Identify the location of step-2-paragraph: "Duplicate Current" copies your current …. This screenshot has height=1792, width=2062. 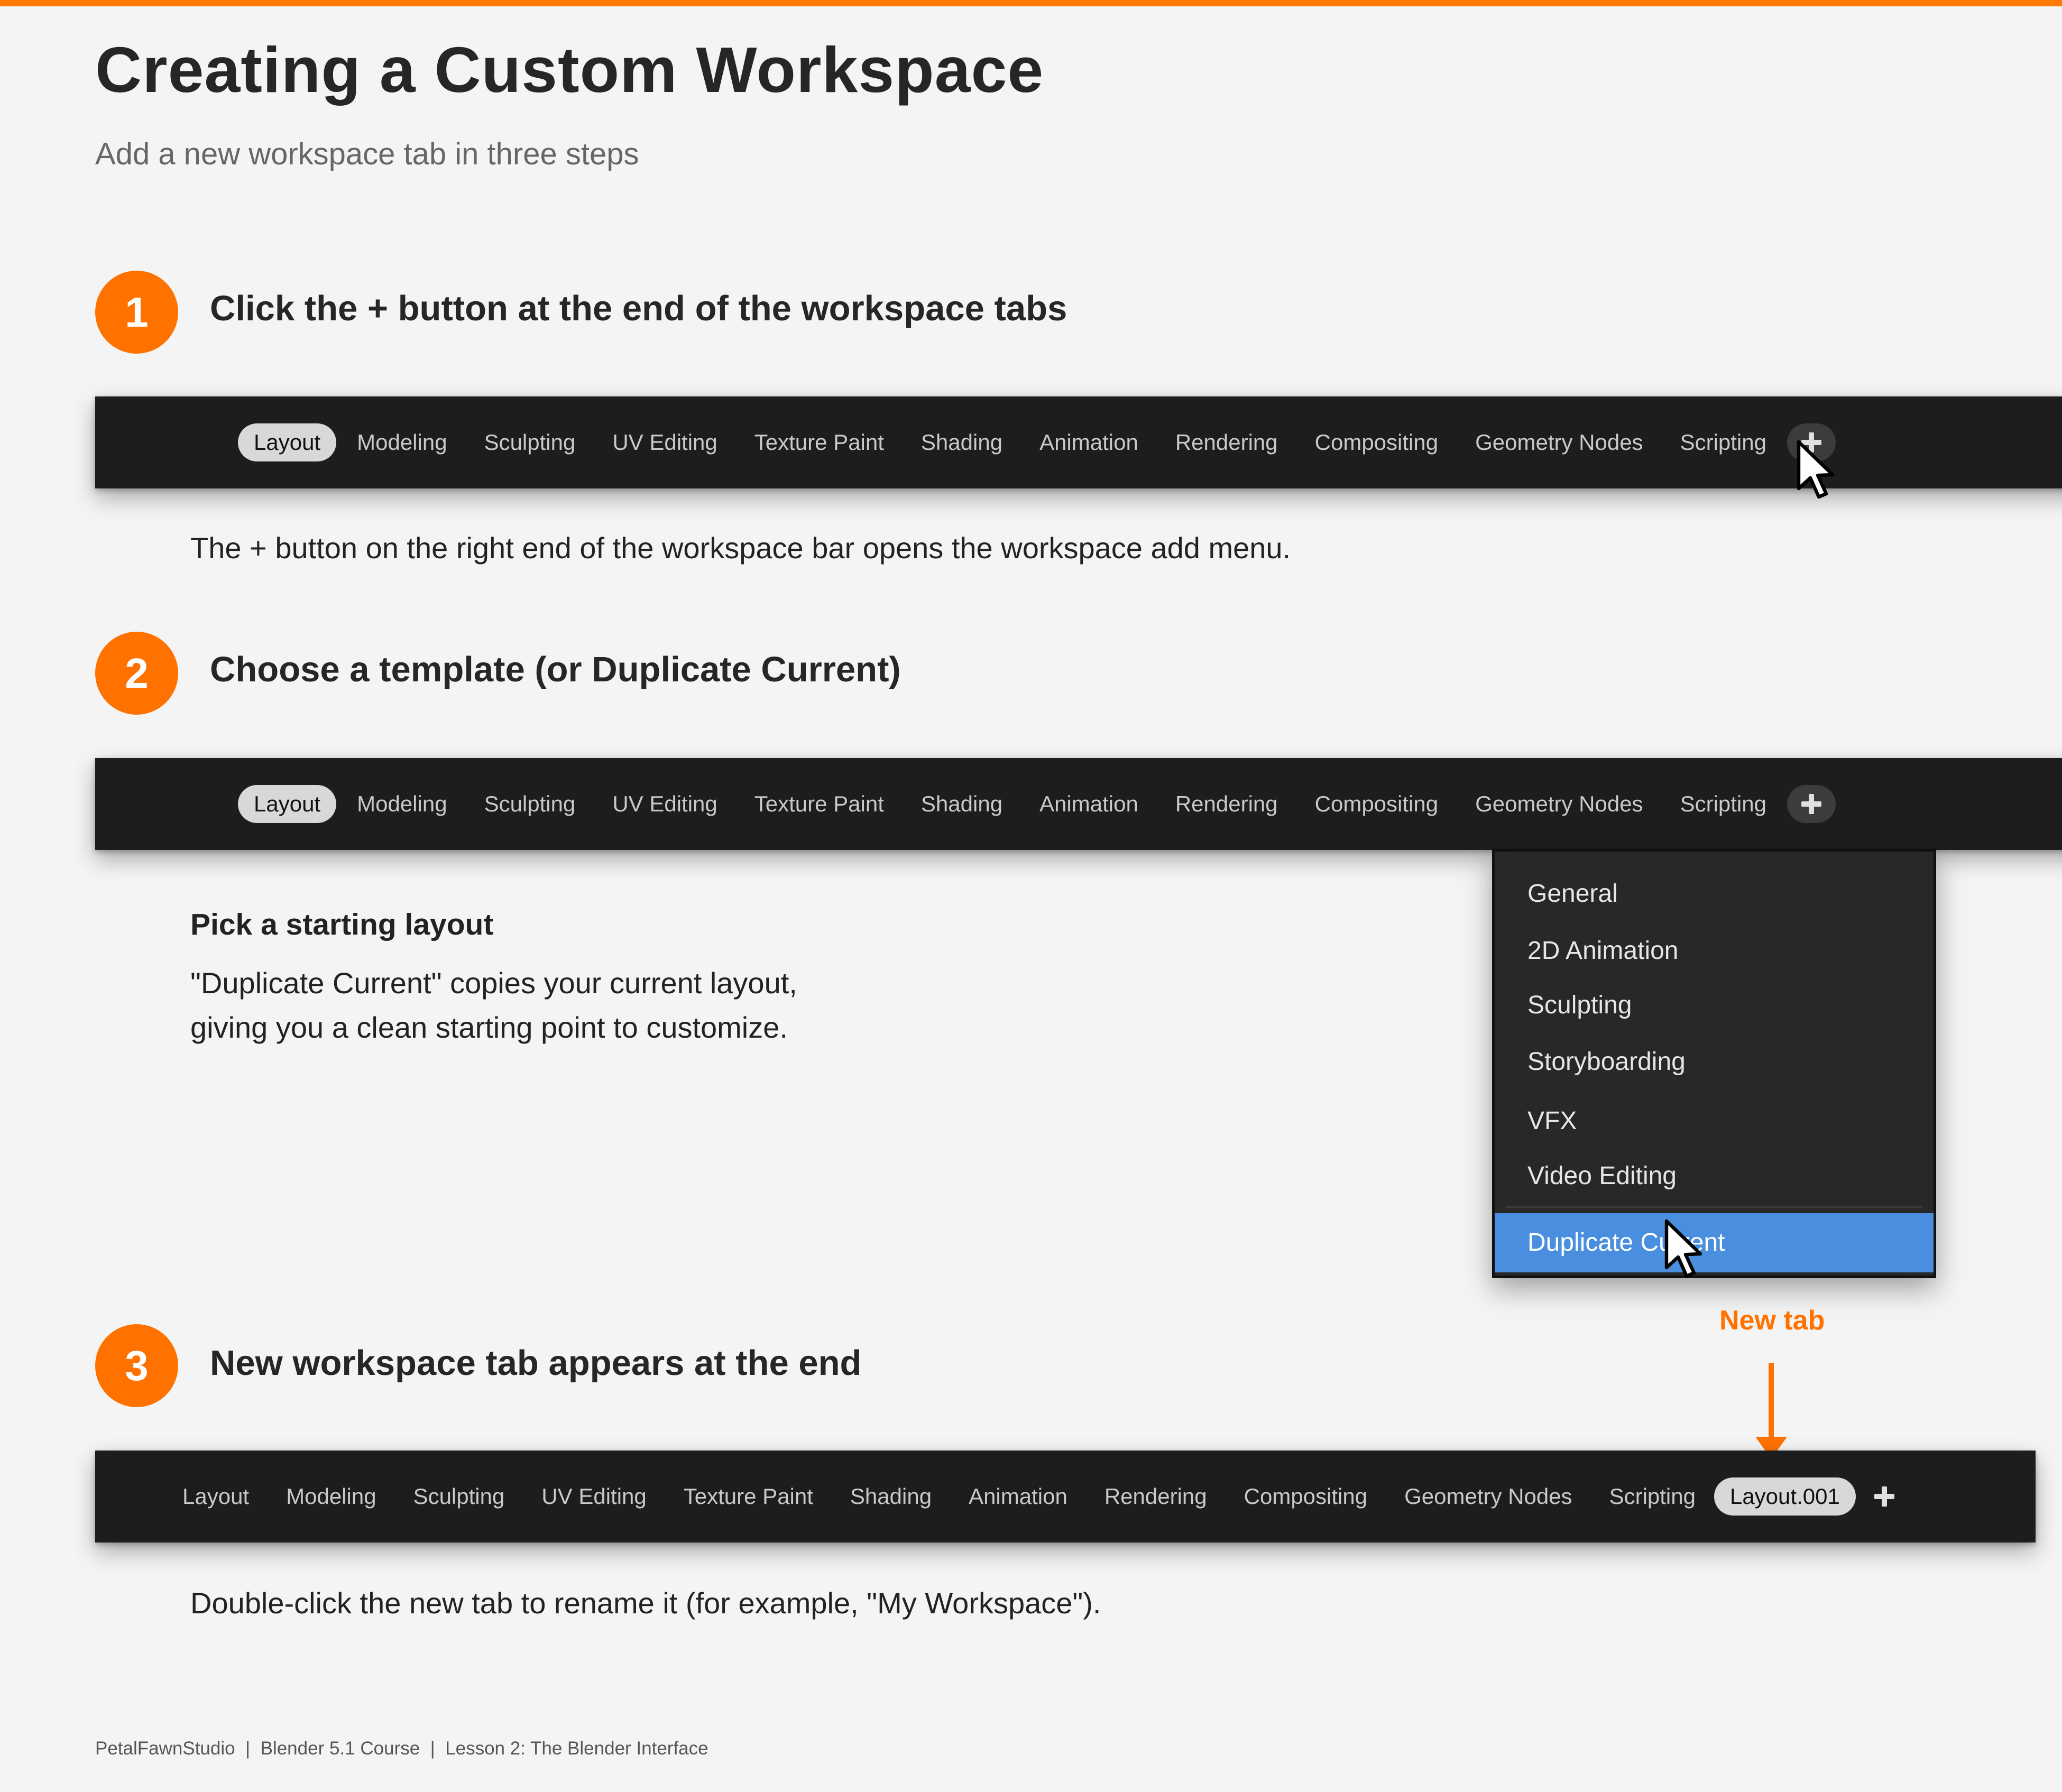
(493, 1005).